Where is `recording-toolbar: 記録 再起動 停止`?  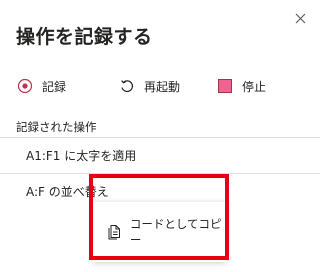 recording-toolbar: 記録 再起動 停止 is located at coordinates (161, 86).